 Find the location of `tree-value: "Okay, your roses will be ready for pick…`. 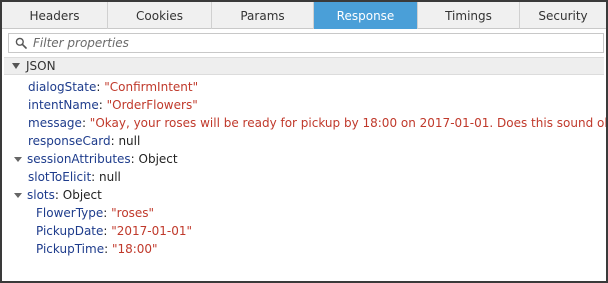

tree-value: "Okay, your roses will be ready for pick… is located at coordinates (348, 123).